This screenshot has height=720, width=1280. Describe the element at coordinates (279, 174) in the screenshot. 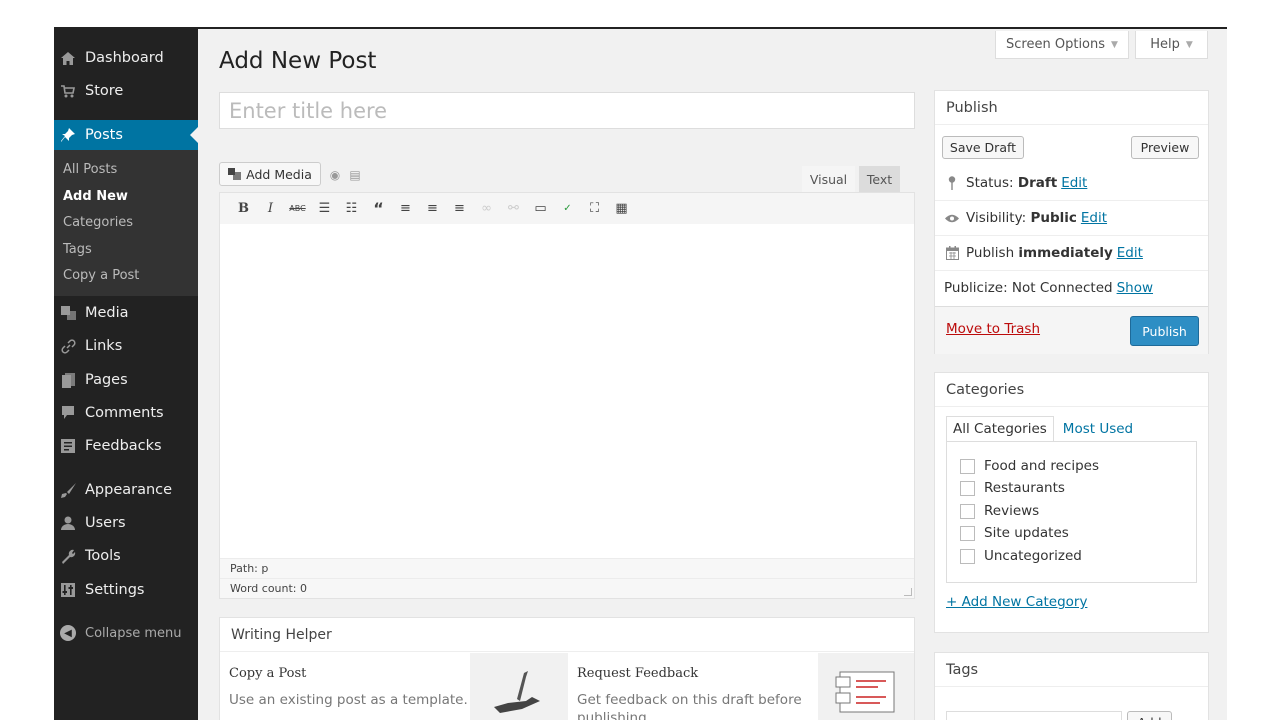

I see `add-media-label: Add Media` at that location.